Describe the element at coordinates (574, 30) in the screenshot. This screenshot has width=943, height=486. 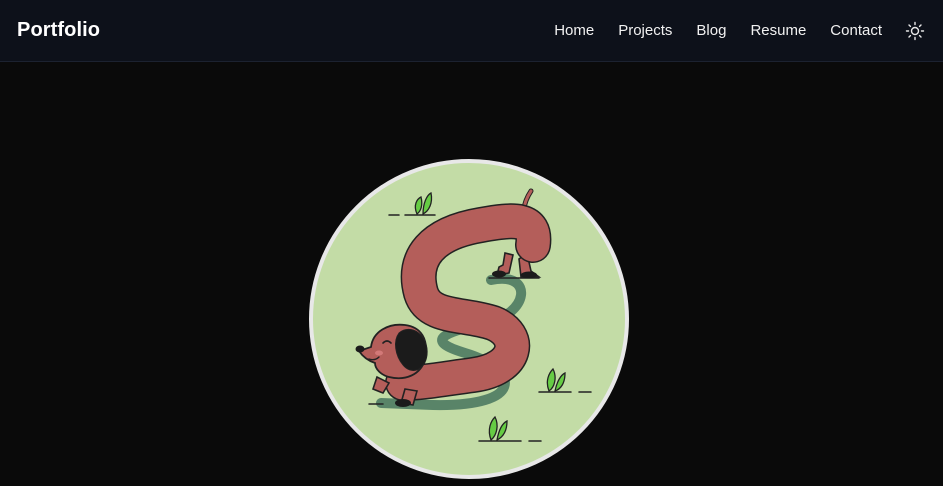
I see `nav-link-home: Home` at that location.